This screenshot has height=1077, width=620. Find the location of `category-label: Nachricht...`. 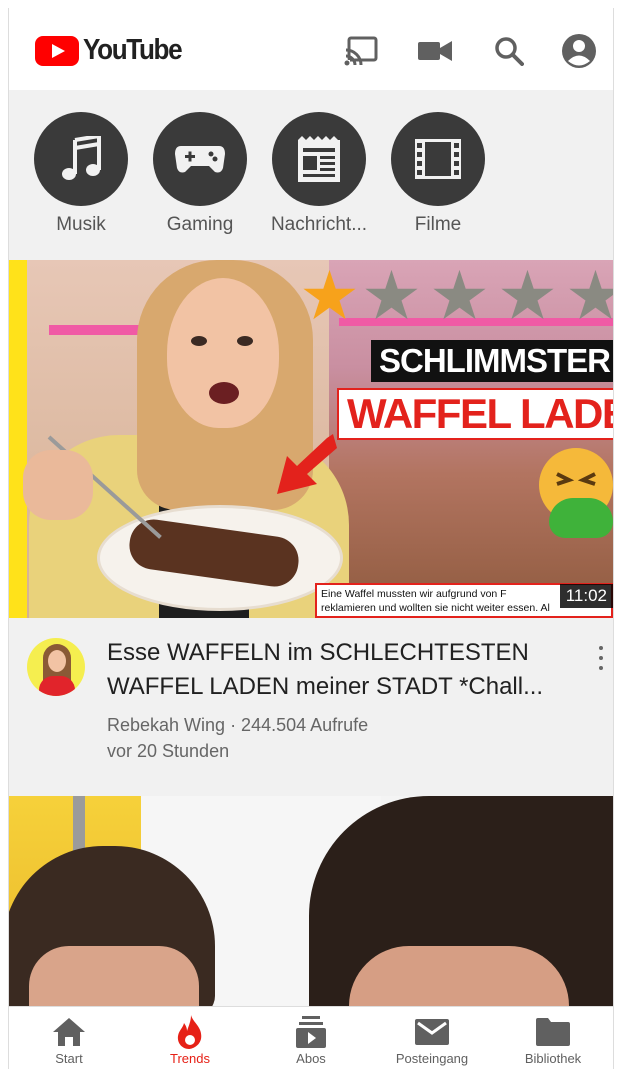

category-label: Nachricht... is located at coordinates (319, 224).